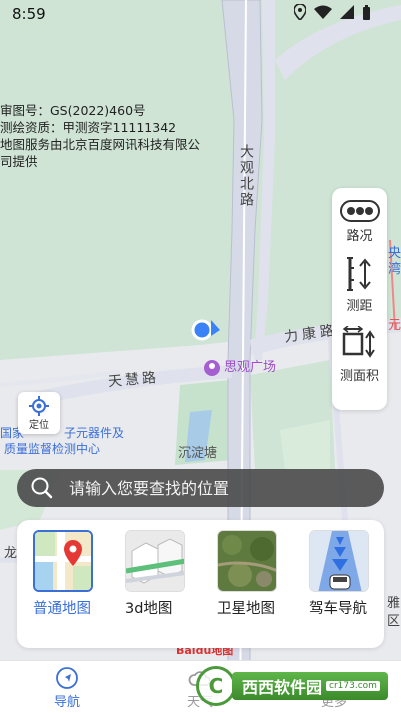 This screenshot has width=401, height=713. What do you see at coordinates (353, 686) in the screenshot?
I see `watermark-url: cr173.com` at bounding box center [353, 686].